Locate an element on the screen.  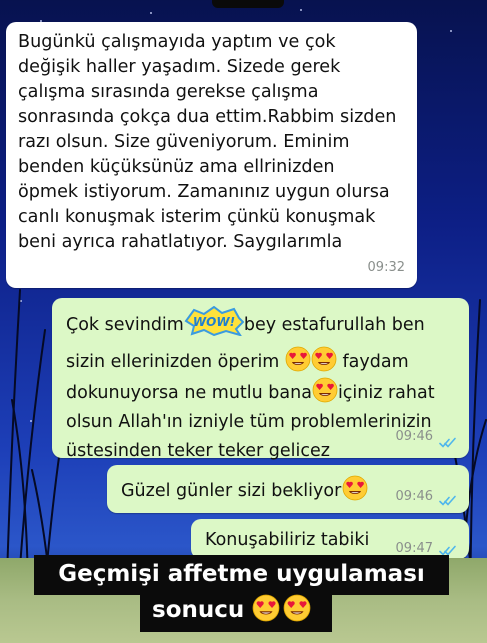
wow-sticker: WOW! is located at coordinates (214, 325).